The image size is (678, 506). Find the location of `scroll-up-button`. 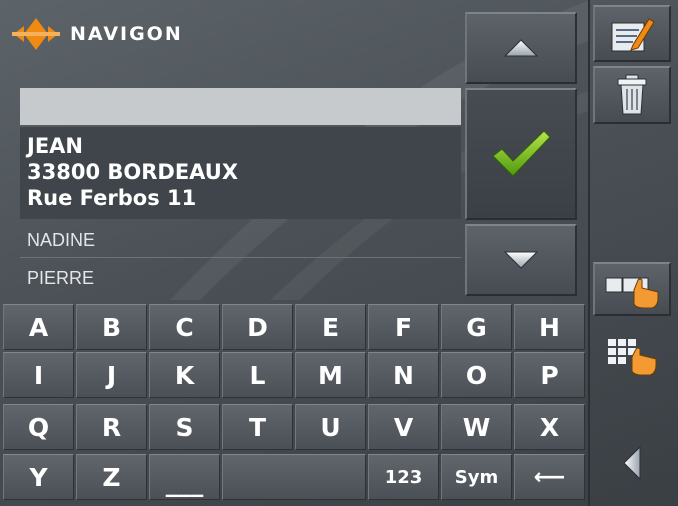

scroll-up-button is located at coordinates (521, 48).